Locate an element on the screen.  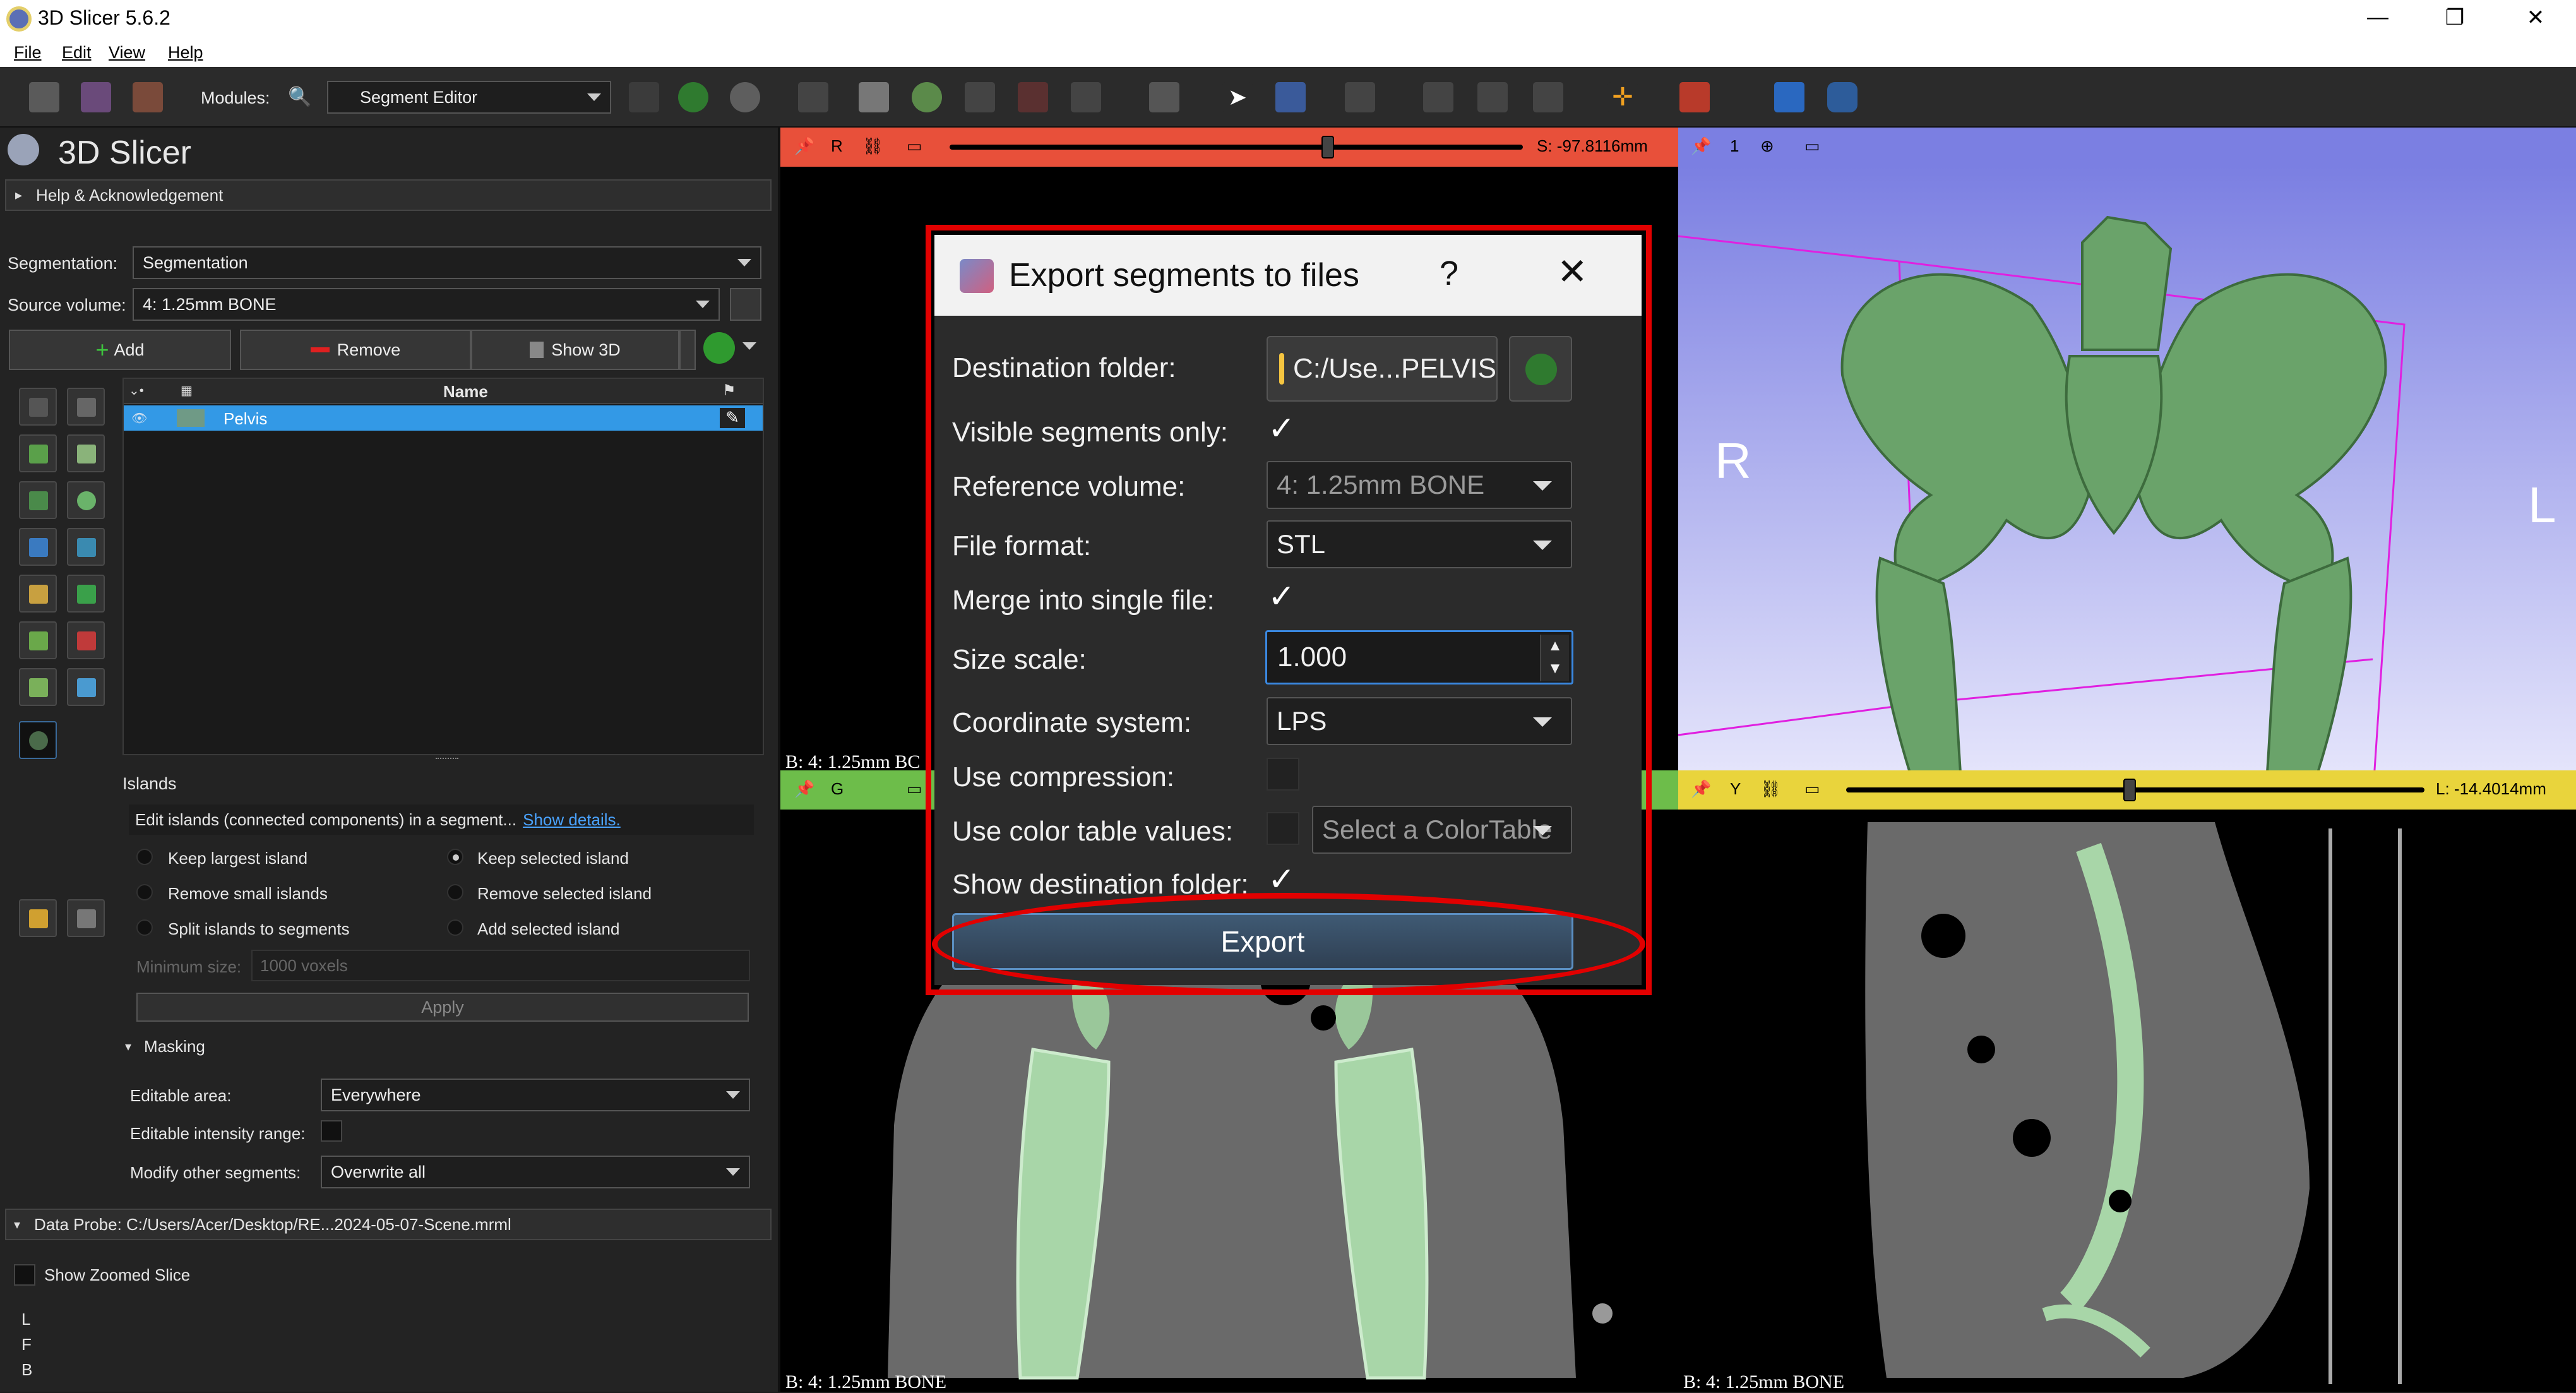
apply-button: Apply is located at coordinates (442, 1008).